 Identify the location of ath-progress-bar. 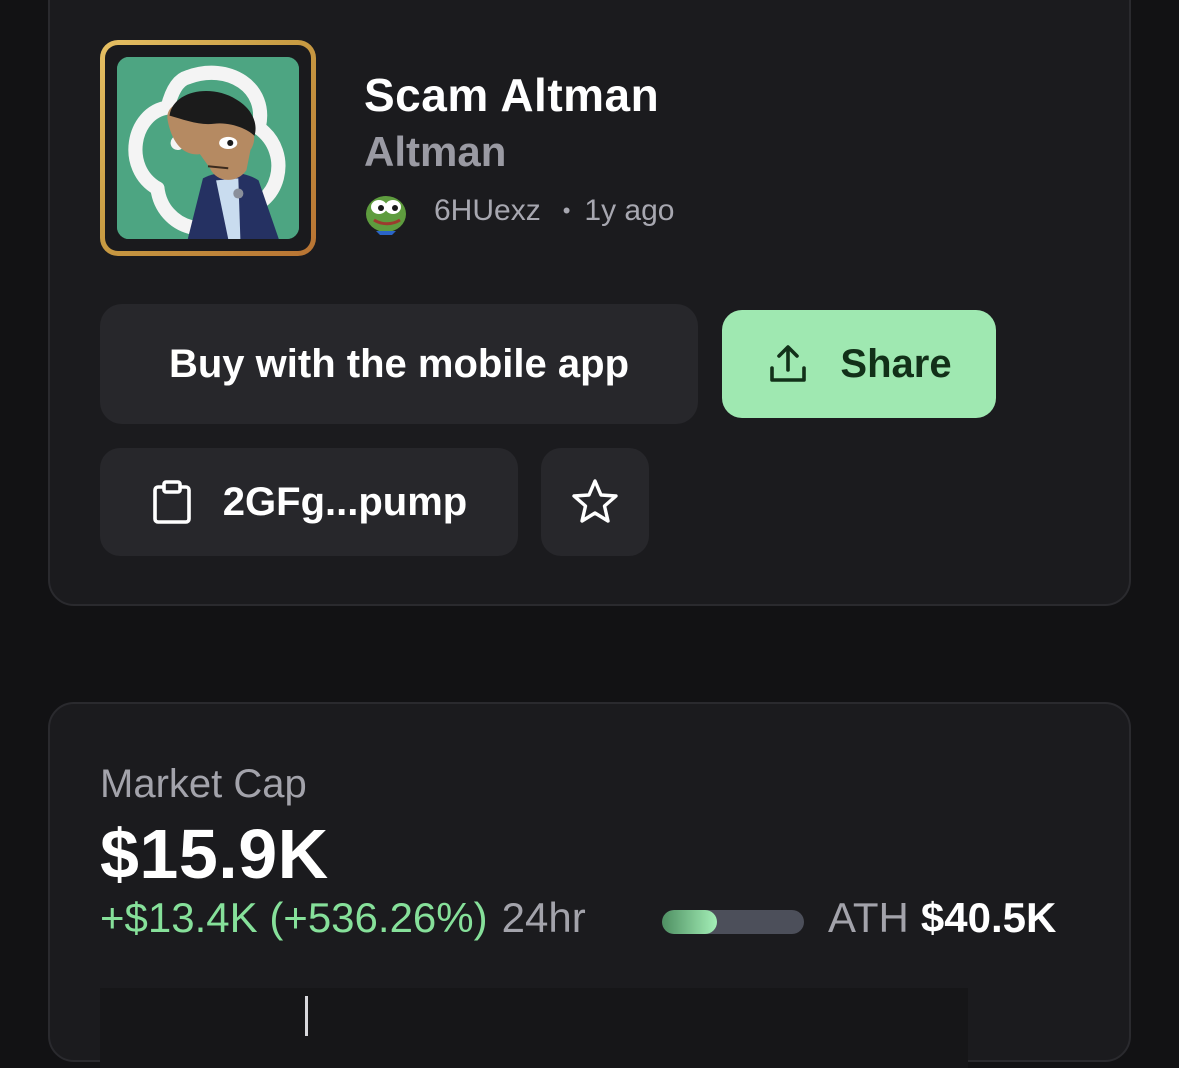
(733, 922).